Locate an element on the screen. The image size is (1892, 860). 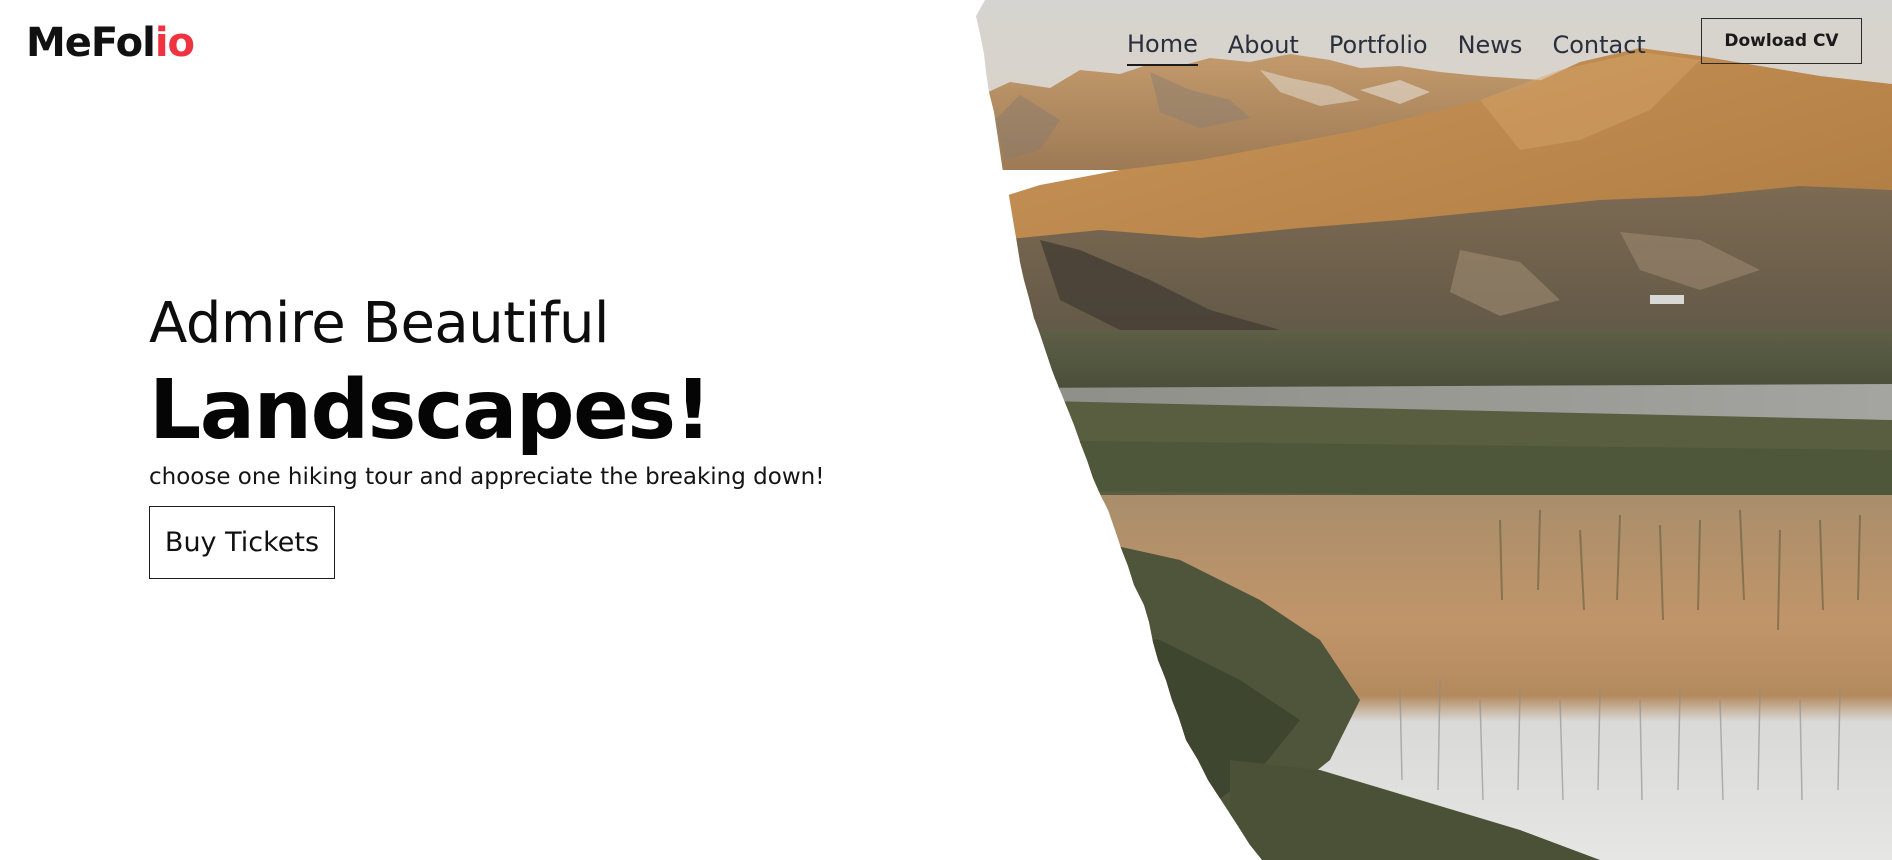
nav-link-home: Home is located at coordinates (1162, 46).